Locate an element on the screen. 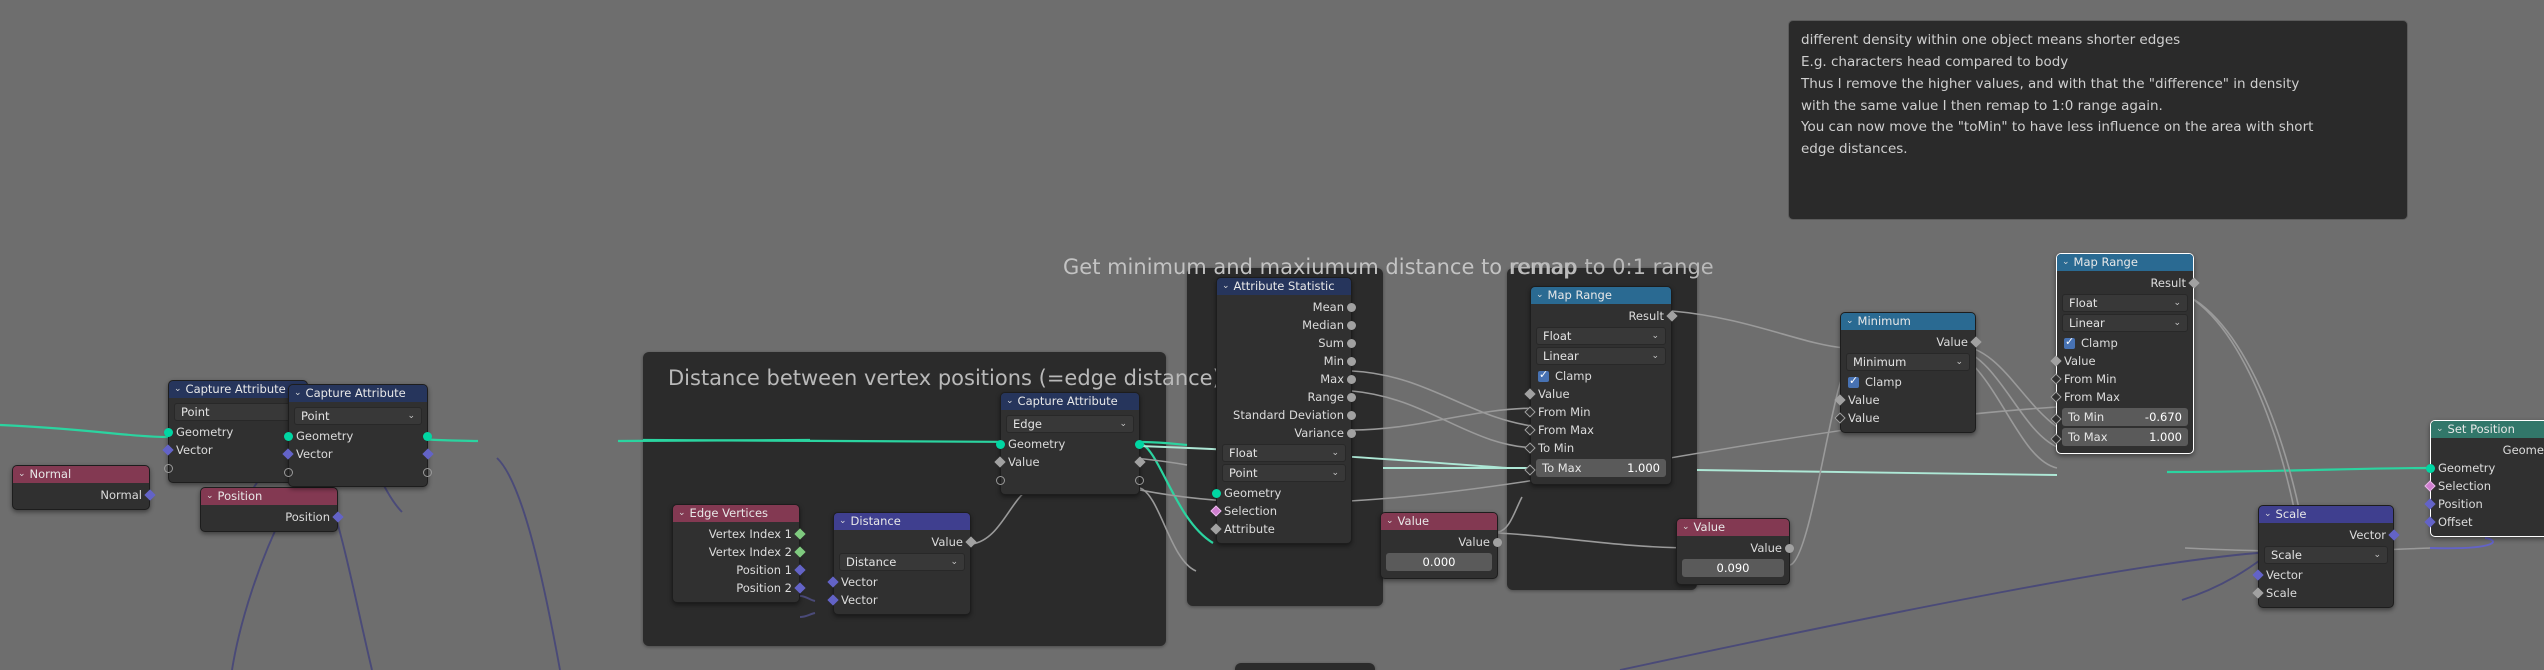  socket-row-attribute: Attribute is located at coordinates (1280, 529).